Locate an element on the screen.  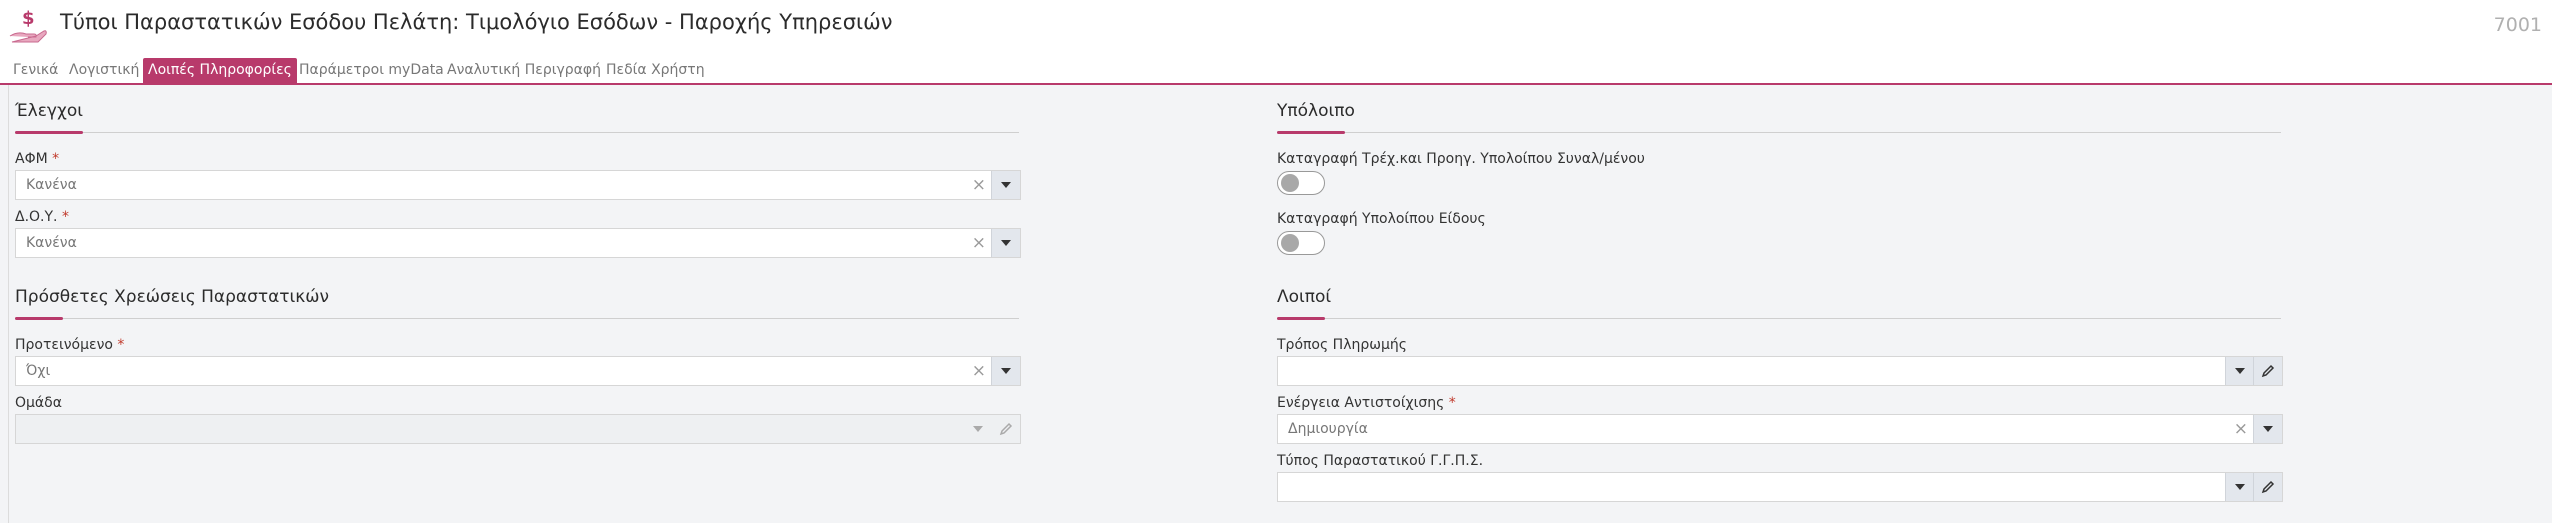
toggle-item-balance-label: Καταγραφή Υπολοίπου Είδους is located at coordinates (1381, 219).